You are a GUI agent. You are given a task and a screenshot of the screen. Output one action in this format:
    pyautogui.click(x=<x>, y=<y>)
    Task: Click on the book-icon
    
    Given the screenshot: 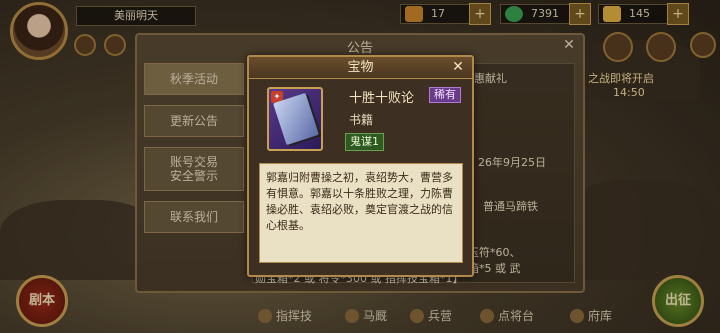 What is the action you would take?
    pyautogui.click(x=296, y=119)
    